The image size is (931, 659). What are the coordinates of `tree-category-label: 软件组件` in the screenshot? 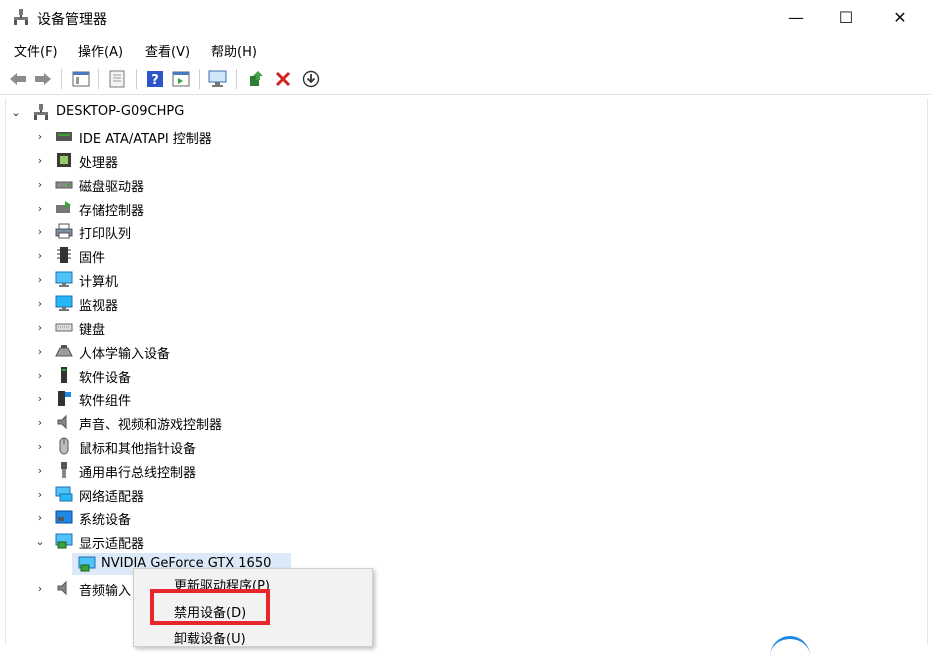 It's located at (105, 401).